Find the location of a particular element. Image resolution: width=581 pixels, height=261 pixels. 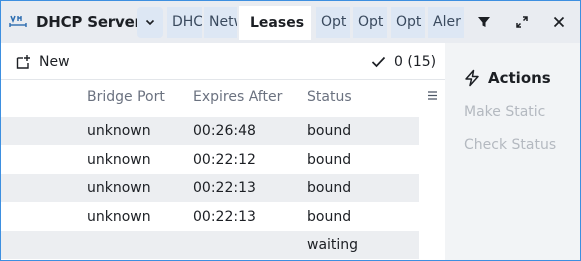

check-status-action: Check Status is located at coordinates (510, 145).